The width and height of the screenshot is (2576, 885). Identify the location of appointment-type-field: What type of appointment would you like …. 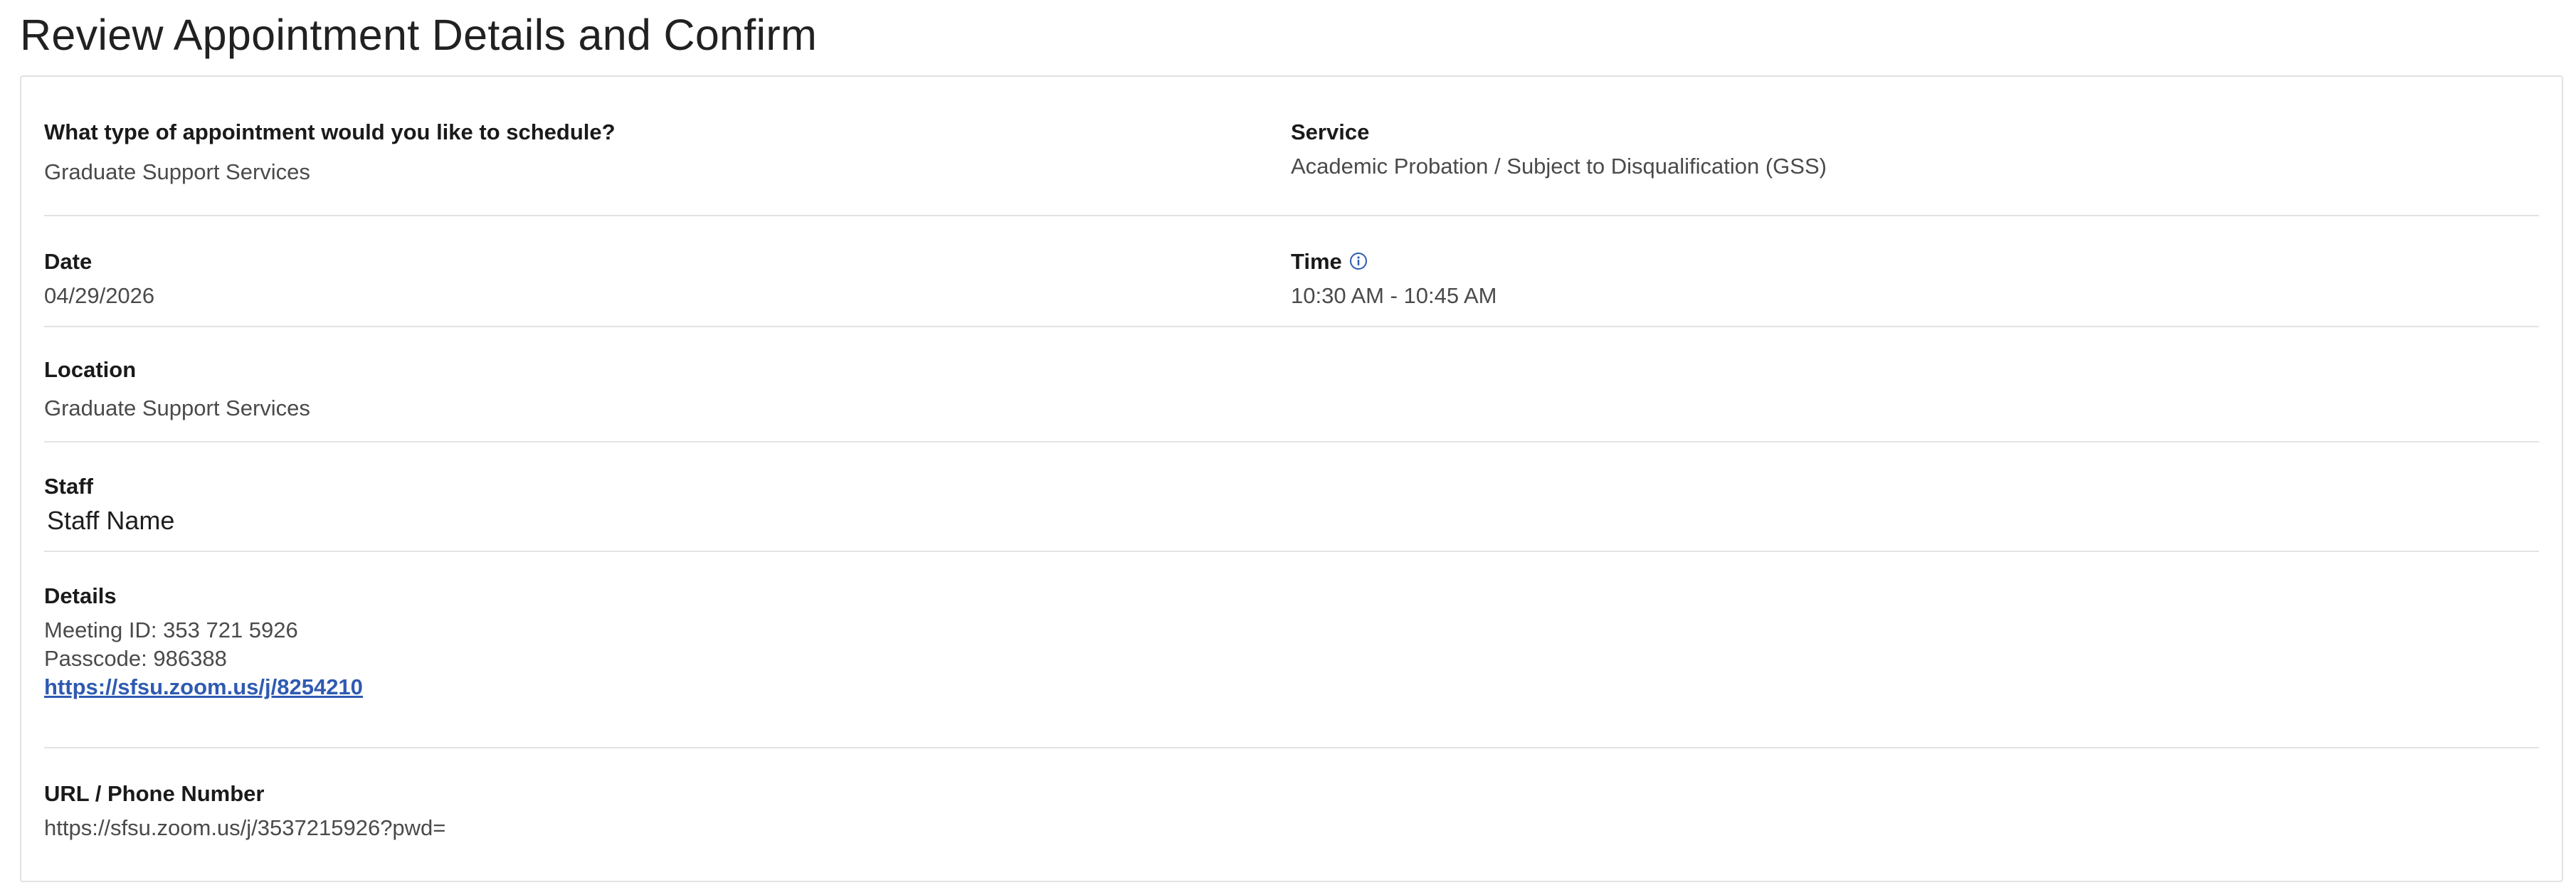
(667, 166).